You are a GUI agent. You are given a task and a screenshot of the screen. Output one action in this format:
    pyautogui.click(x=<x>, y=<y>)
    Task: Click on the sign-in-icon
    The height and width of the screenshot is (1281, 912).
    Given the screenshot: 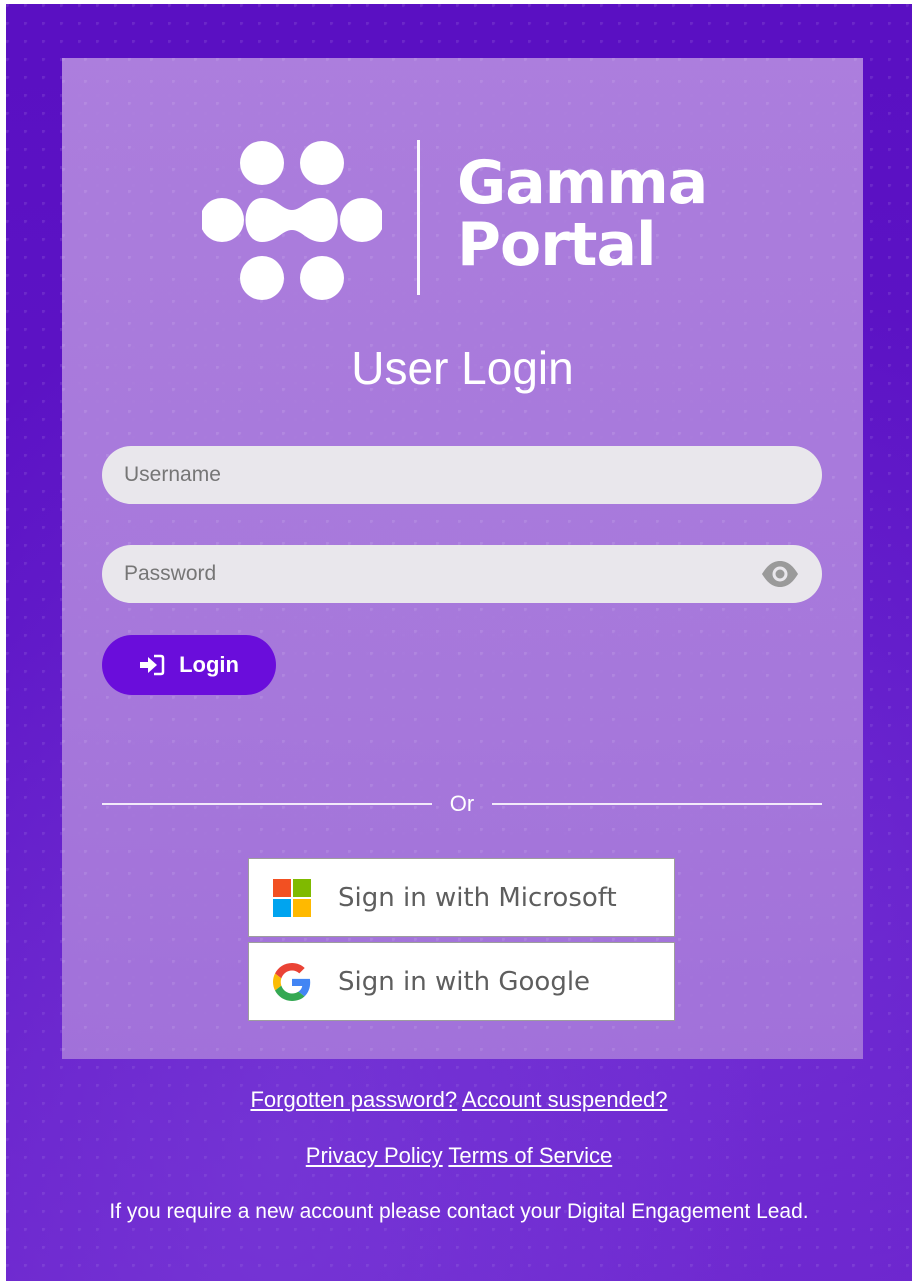 What is the action you would take?
    pyautogui.click(x=152, y=665)
    